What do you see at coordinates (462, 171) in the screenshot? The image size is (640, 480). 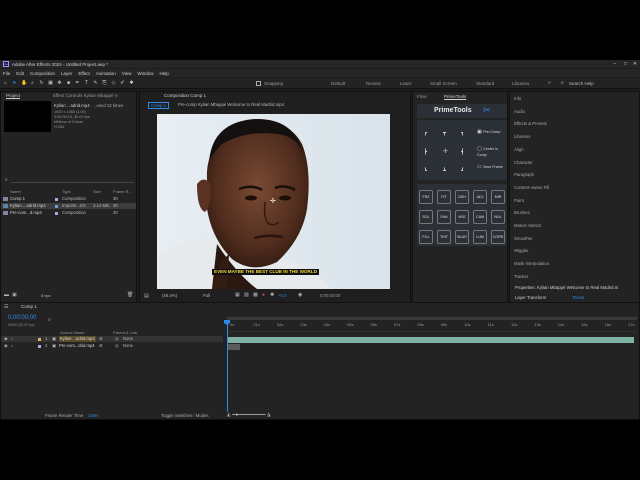 I see `anchor-bottom-right-icon: ┛` at bounding box center [462, 171].